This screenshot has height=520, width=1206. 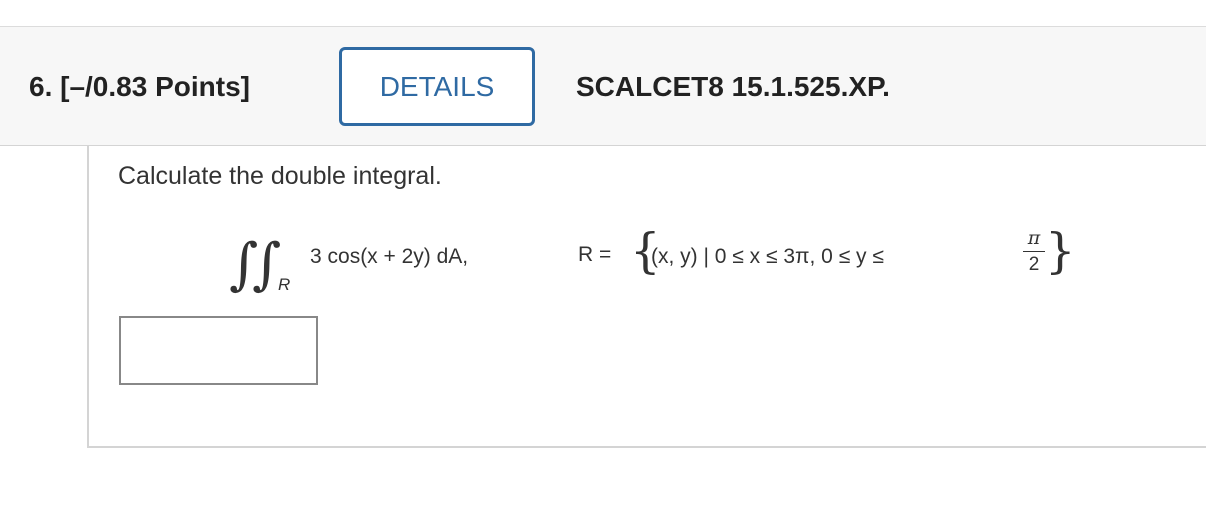 I want to click on region-lhs: R =, so click(x=595, y=254).